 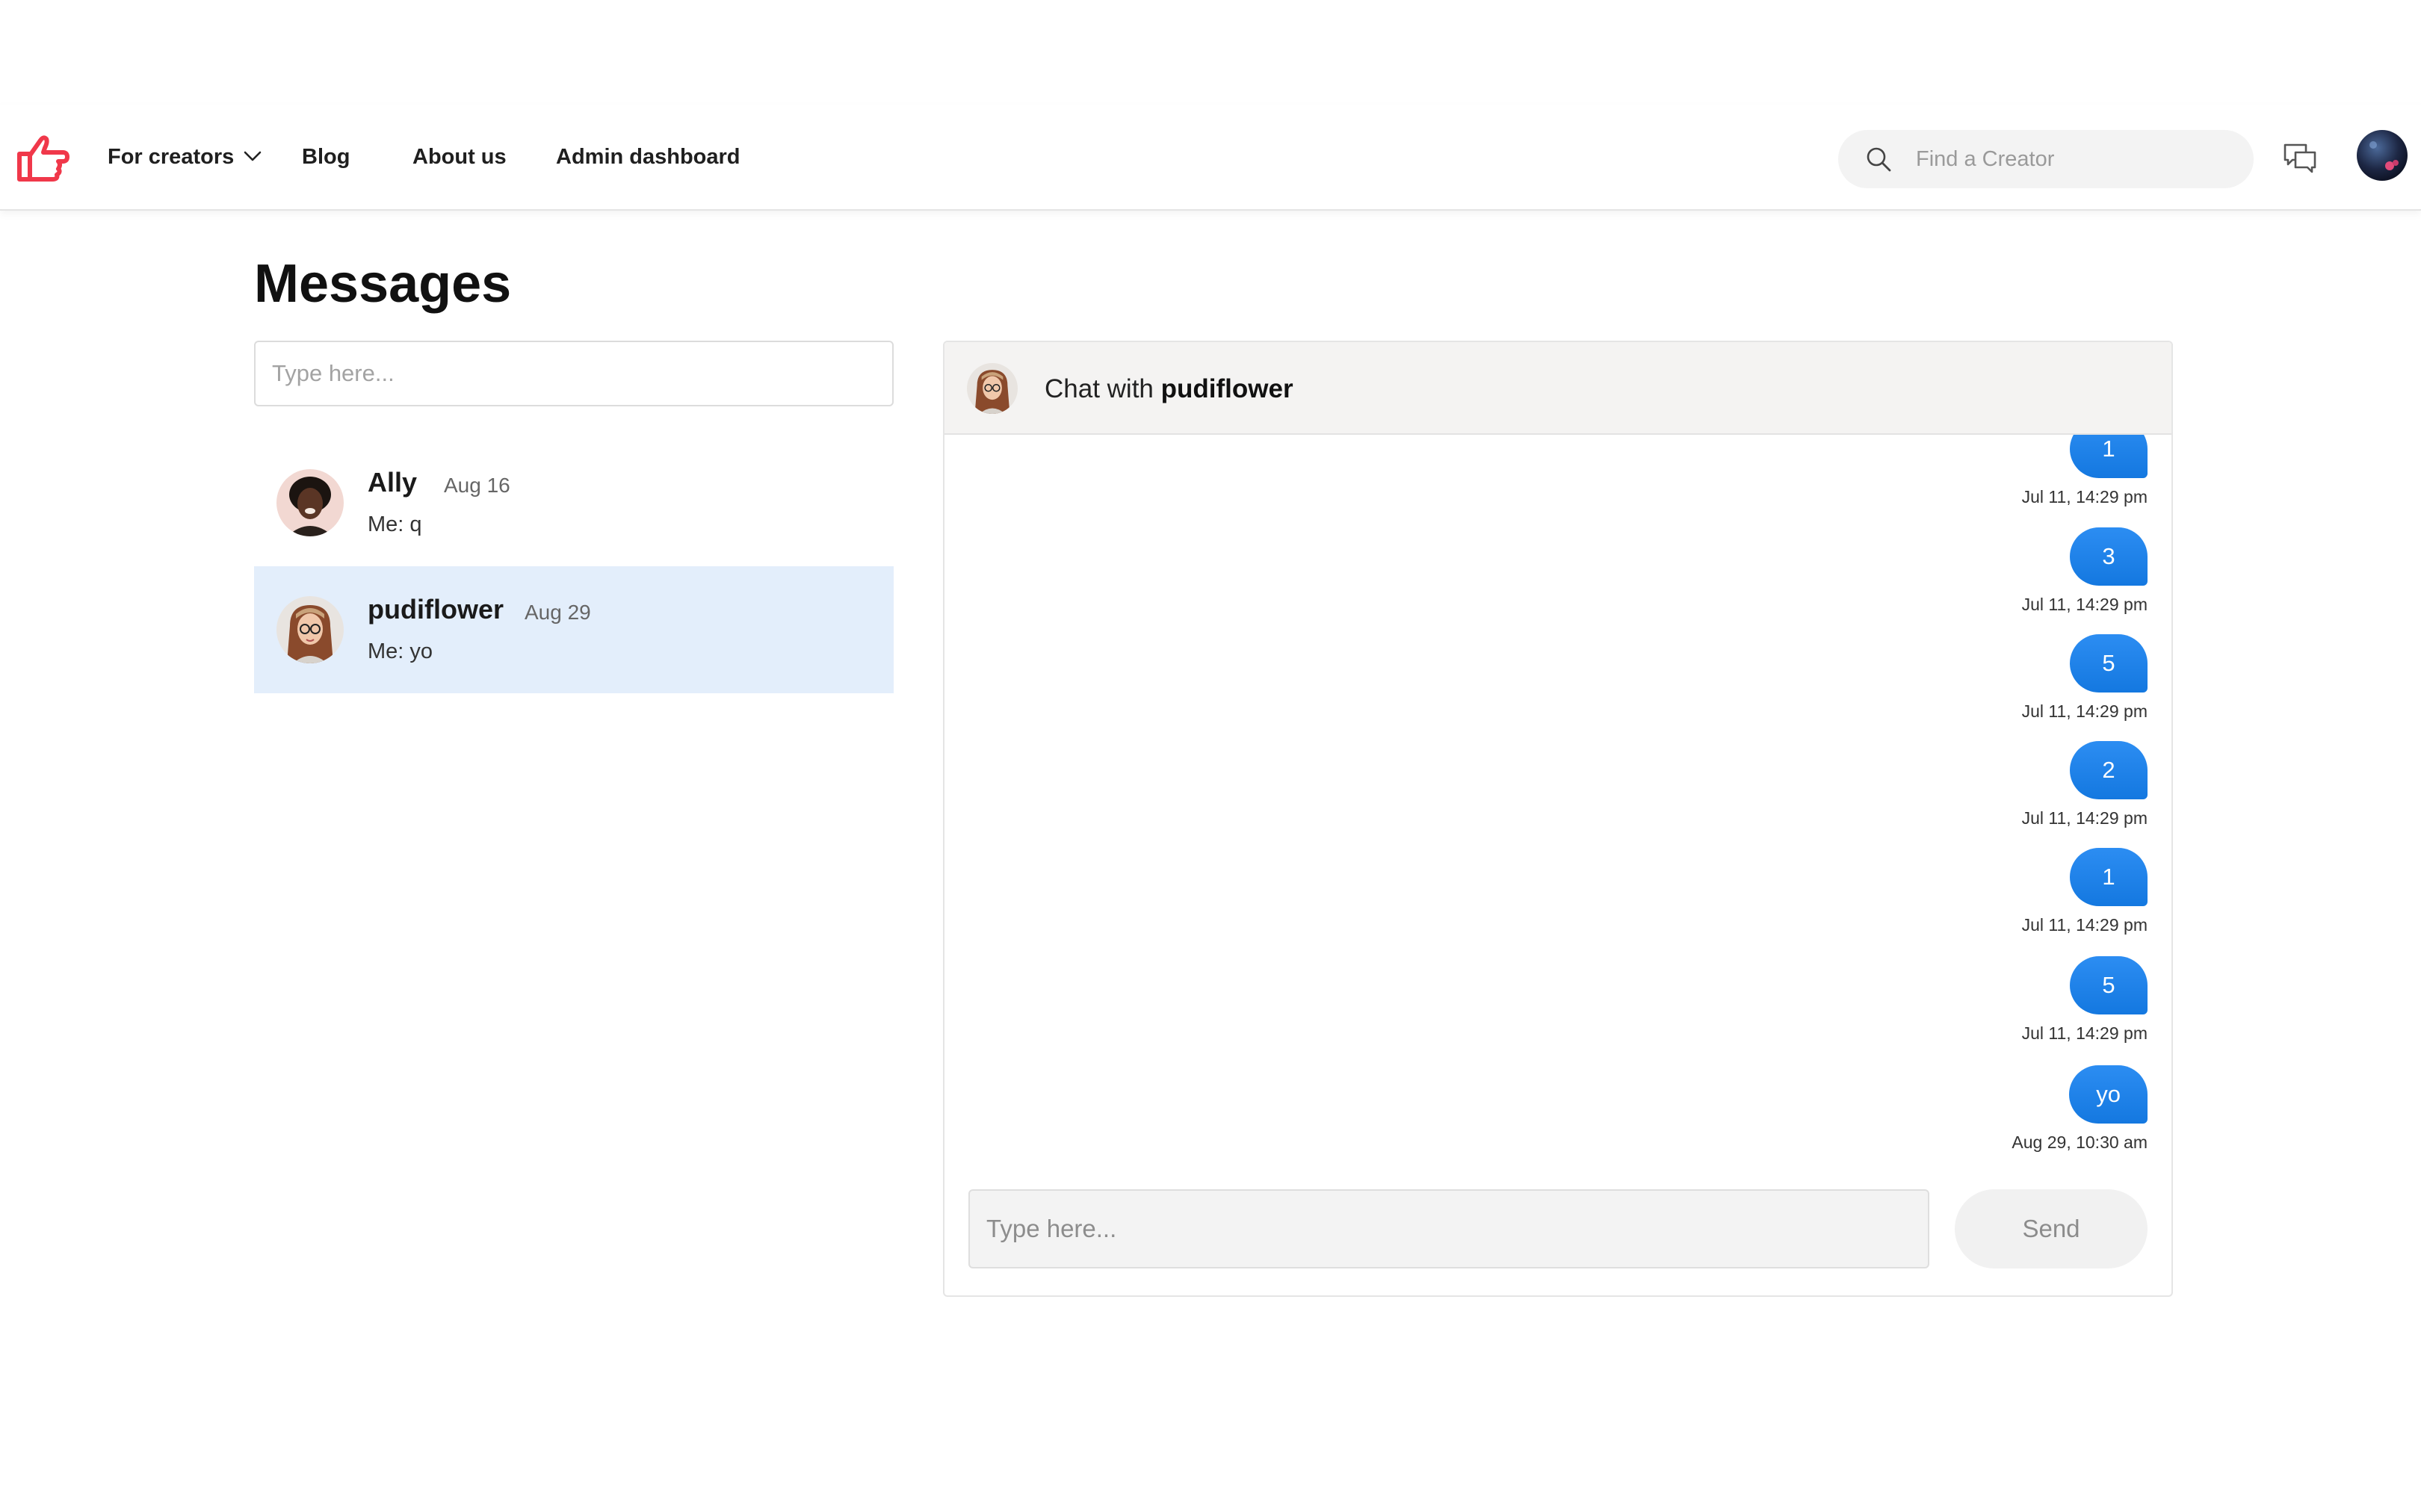 What do you see at coordinates (2080, 1142) in the screenshot?
I see `message-timestamp: Aug 29, 10:30 am` at bounding box center [2080, 1142].